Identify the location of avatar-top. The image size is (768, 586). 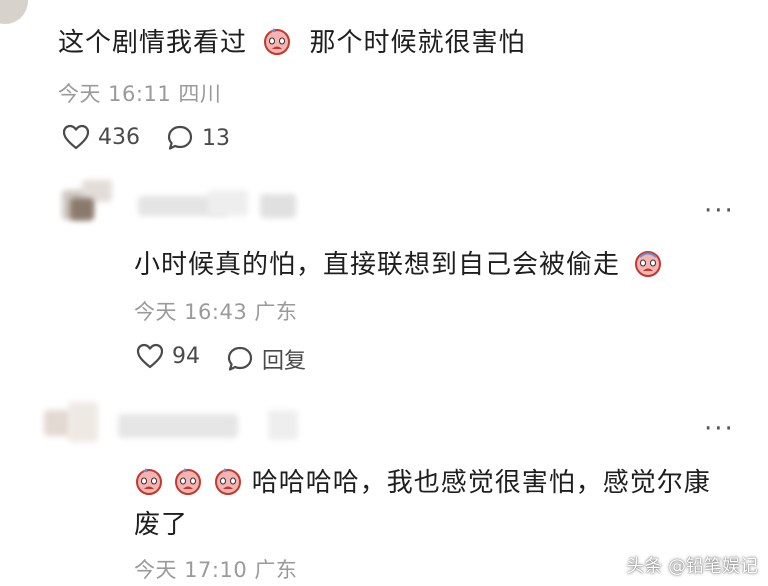
(14, 12).